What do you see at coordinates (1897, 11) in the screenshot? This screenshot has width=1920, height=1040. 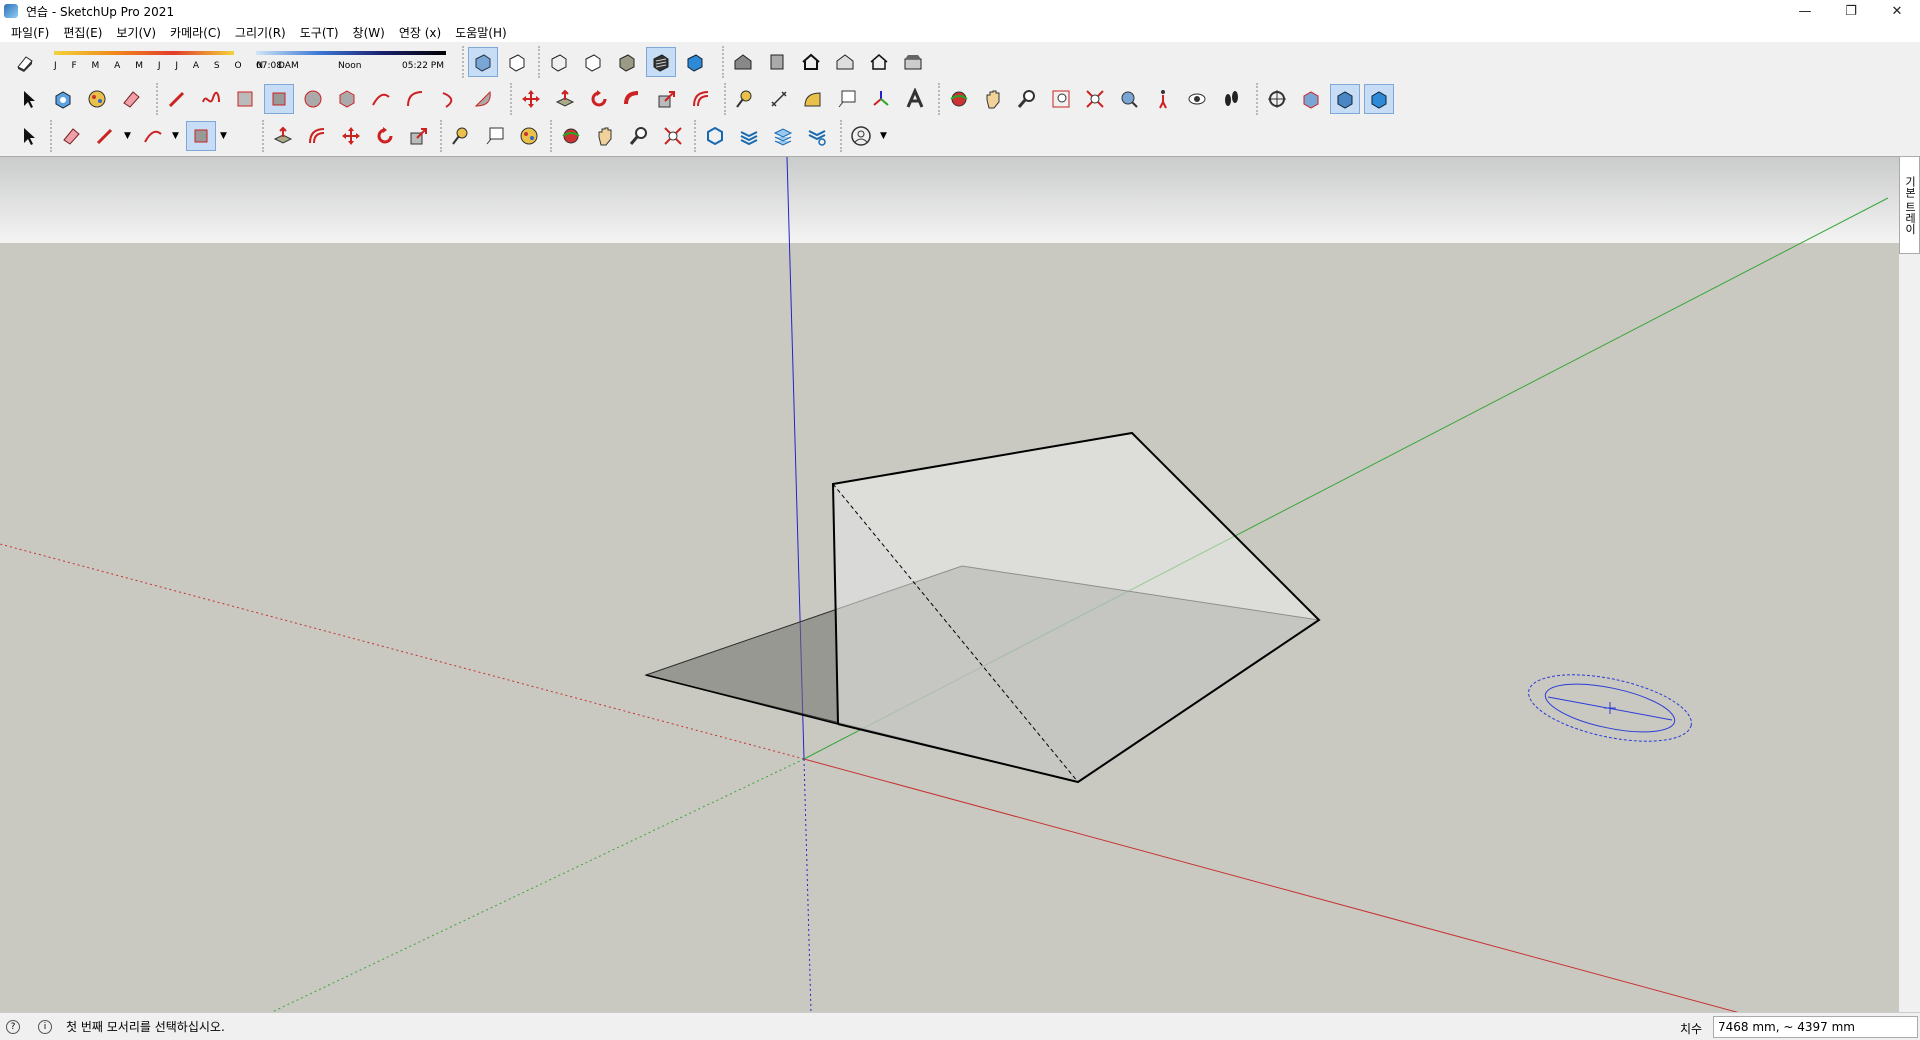 I see `close-button: ✕` at bounding box center [1897, 11].